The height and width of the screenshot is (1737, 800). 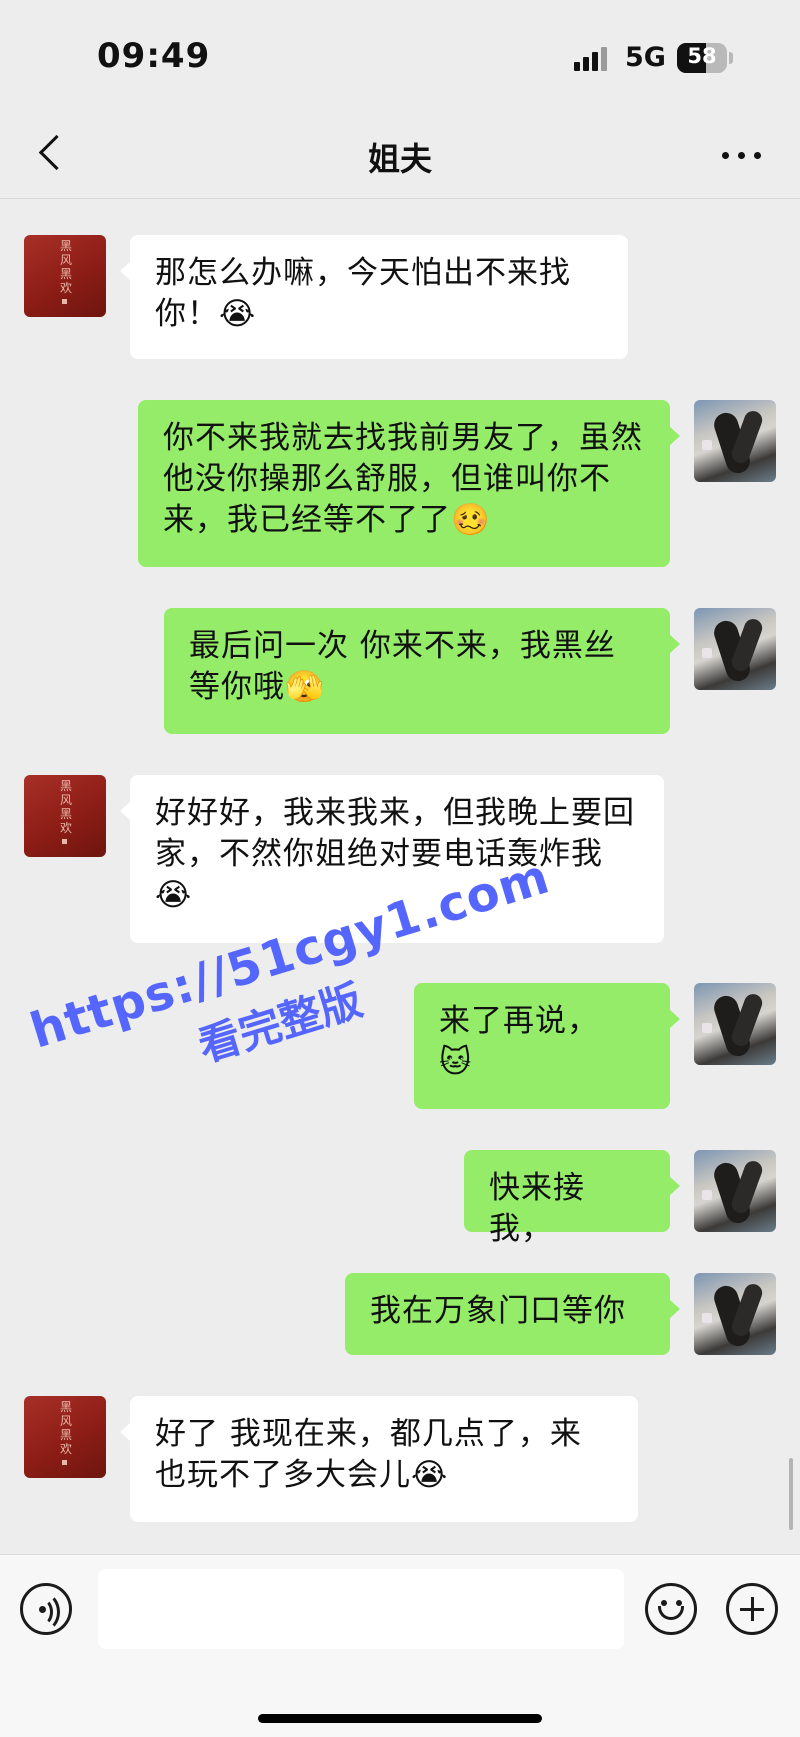 What do you see at coordinates (361, 1609) in the screenshot?
I see `message-input` at bounding box center [361, 1609].